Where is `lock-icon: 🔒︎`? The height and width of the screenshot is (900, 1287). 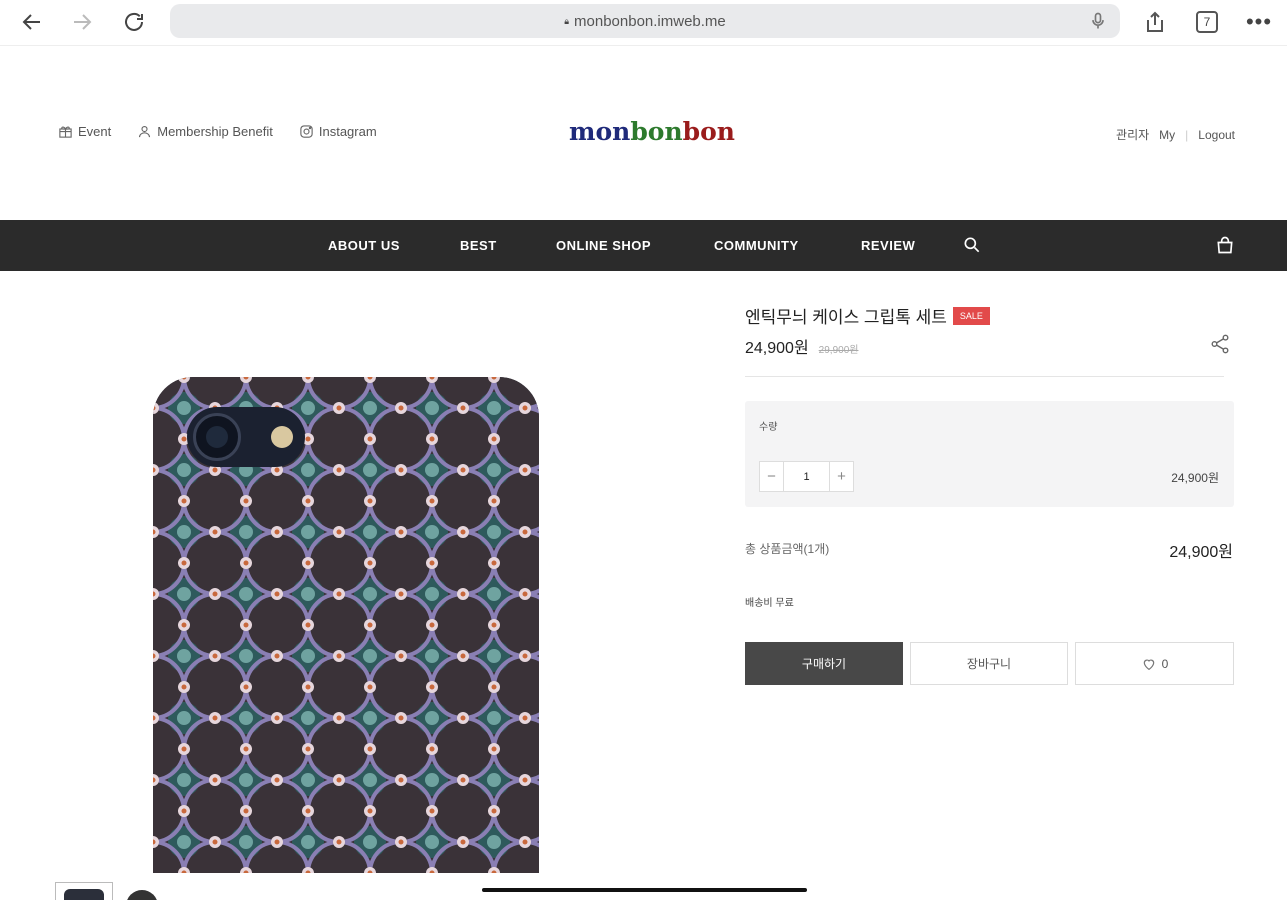
lock-icon: 🔒︎ is located at coordinates (567, 20).